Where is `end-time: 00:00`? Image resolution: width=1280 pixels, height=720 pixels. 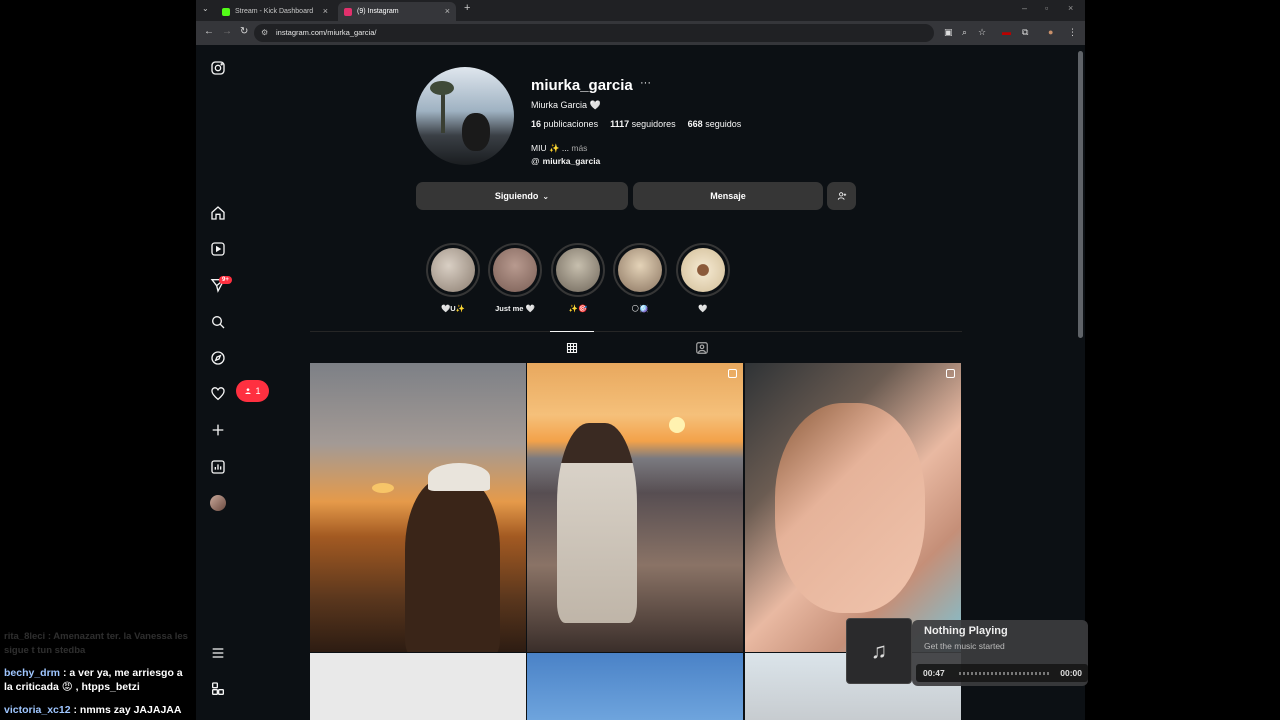
end-time: 00:00 is located at coordinates (1071, 673).